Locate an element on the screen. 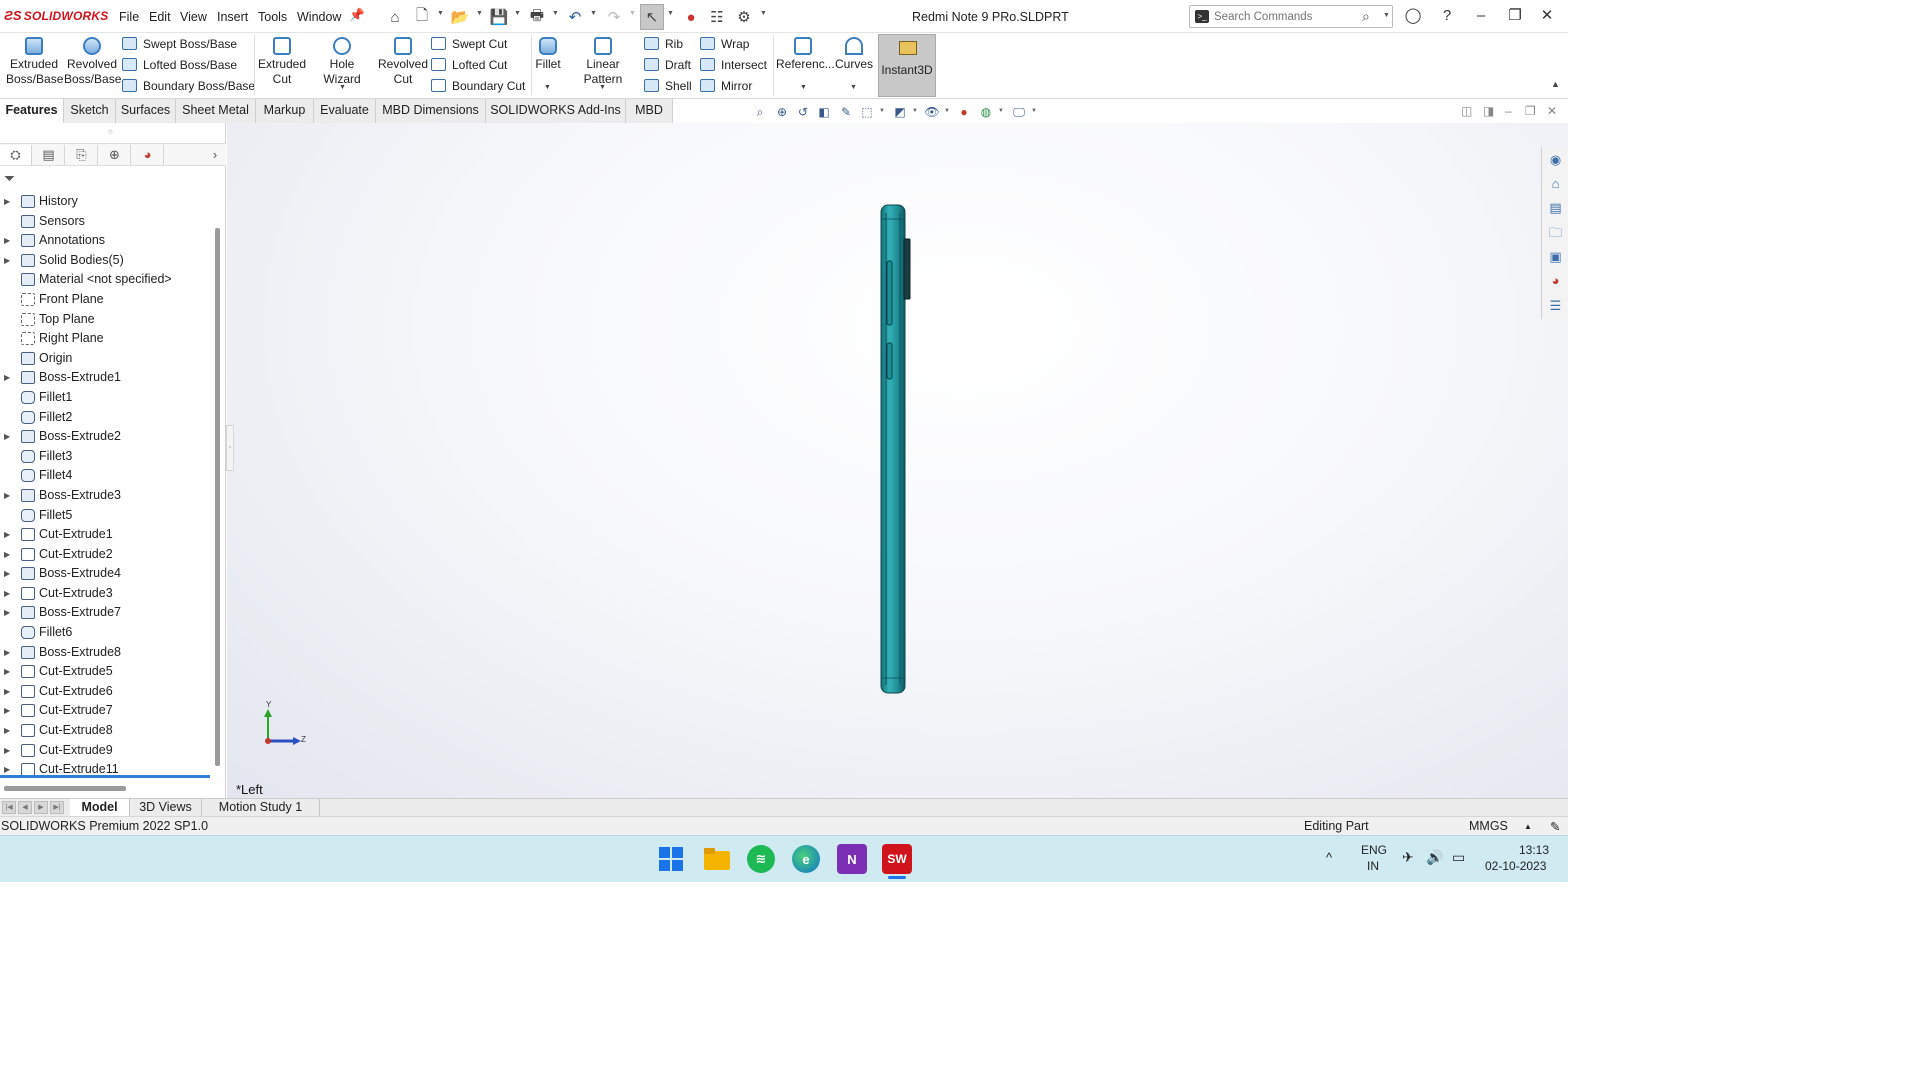  undo-dropdown-icon: ▼ is located at coordinates (594, 13).